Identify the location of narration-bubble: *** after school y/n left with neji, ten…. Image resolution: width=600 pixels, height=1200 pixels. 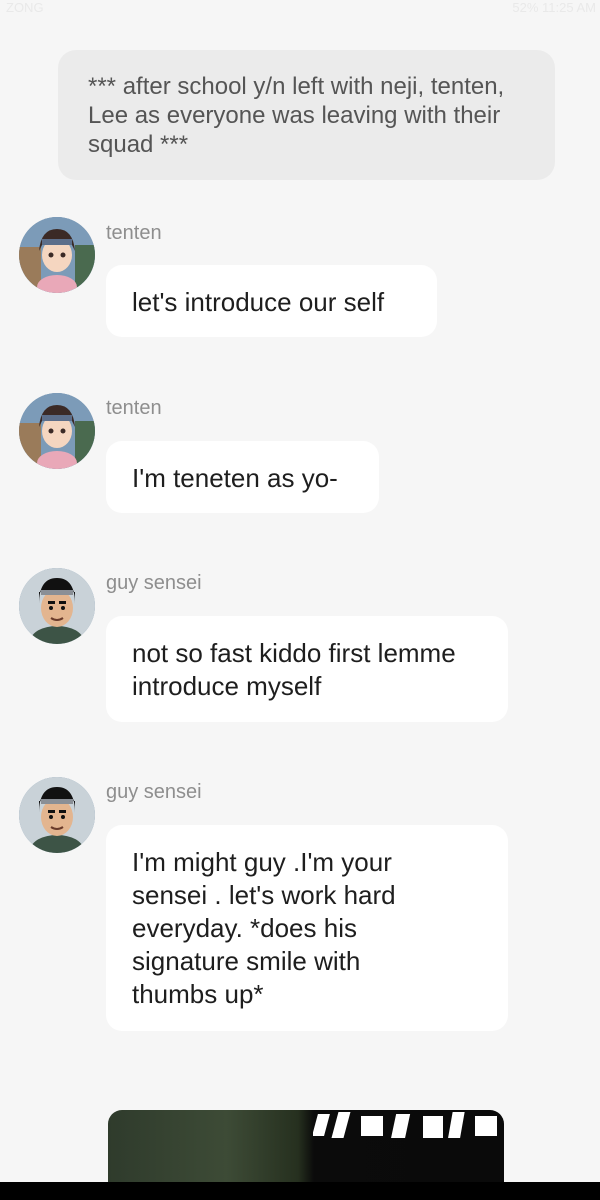
(306, 115).